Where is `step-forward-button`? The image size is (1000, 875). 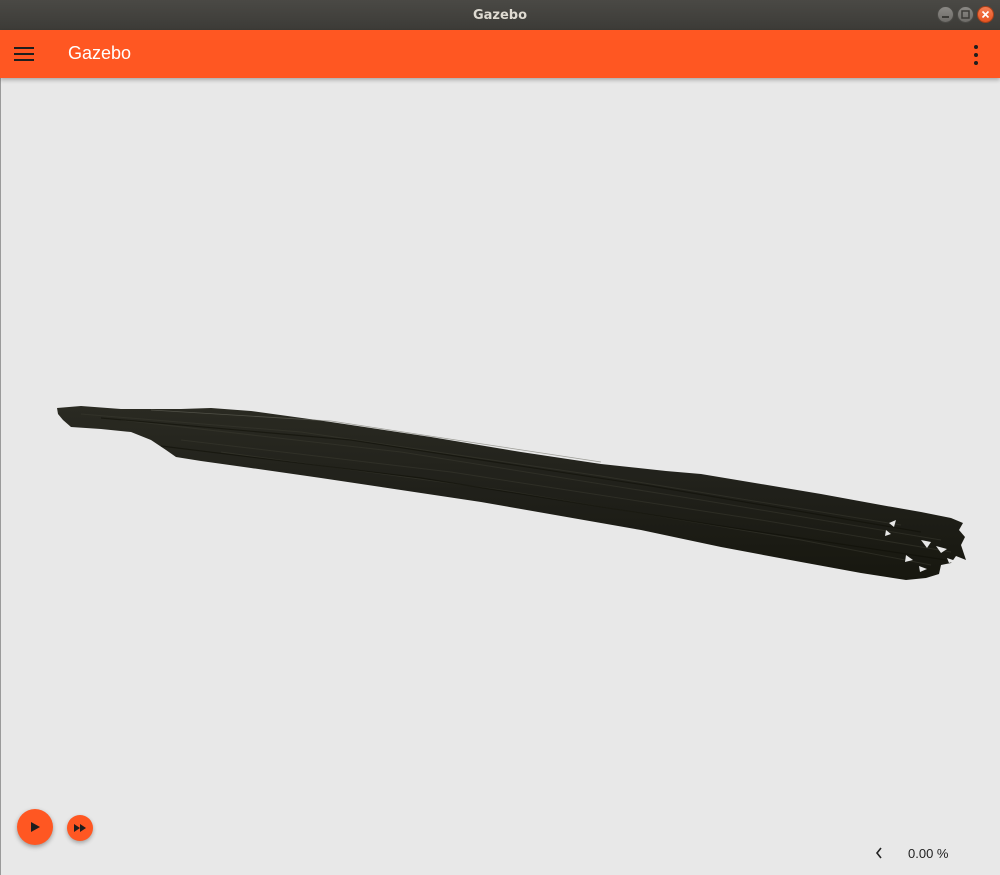
step-forward-button is located at coordinates (80, 828).